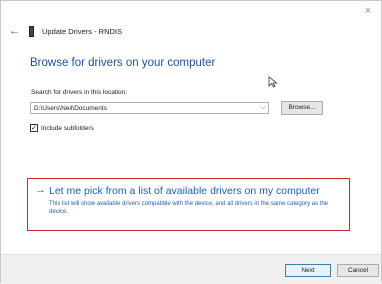  I want to click on driver-path-value: D:\Users\Neil\Documents, so click(146, 108).